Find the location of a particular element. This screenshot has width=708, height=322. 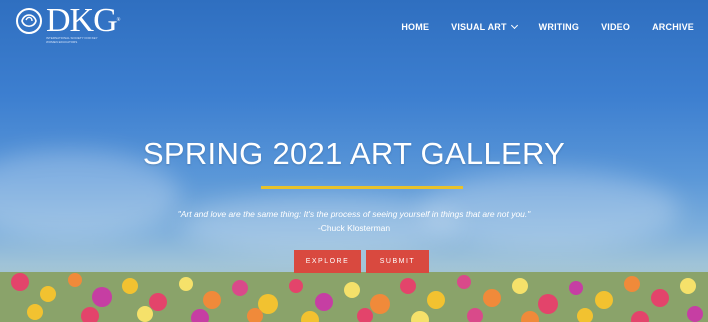

nav-item-label: HOME is located at coordinates (415, 27).